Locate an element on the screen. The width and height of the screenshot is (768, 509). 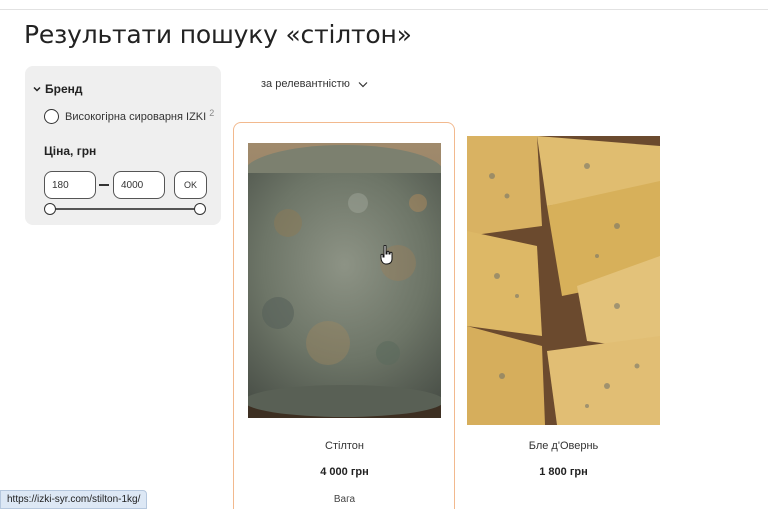
price-min-input is located at coordinates (70, 185).